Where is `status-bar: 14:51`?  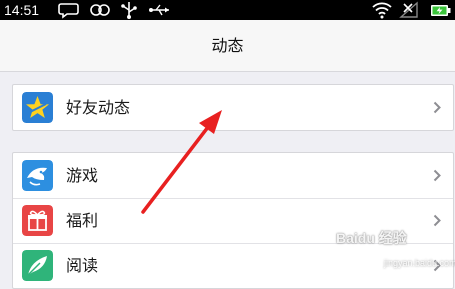
status-bar: 14:51 is located at coordinates (227, 10).